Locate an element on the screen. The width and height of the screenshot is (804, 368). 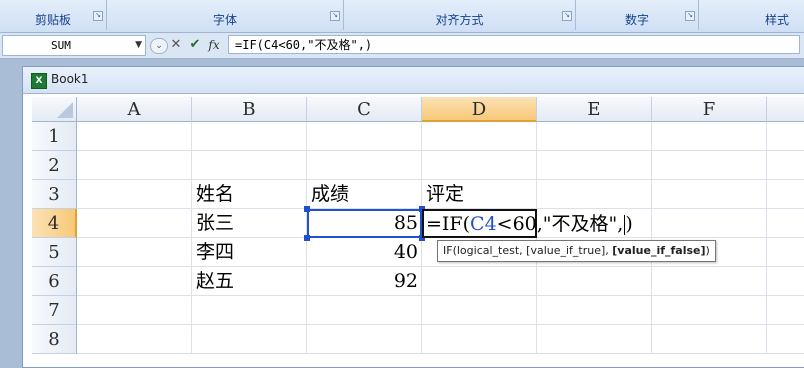
cell-b5: 李四 is located at coordinates (249, 252).